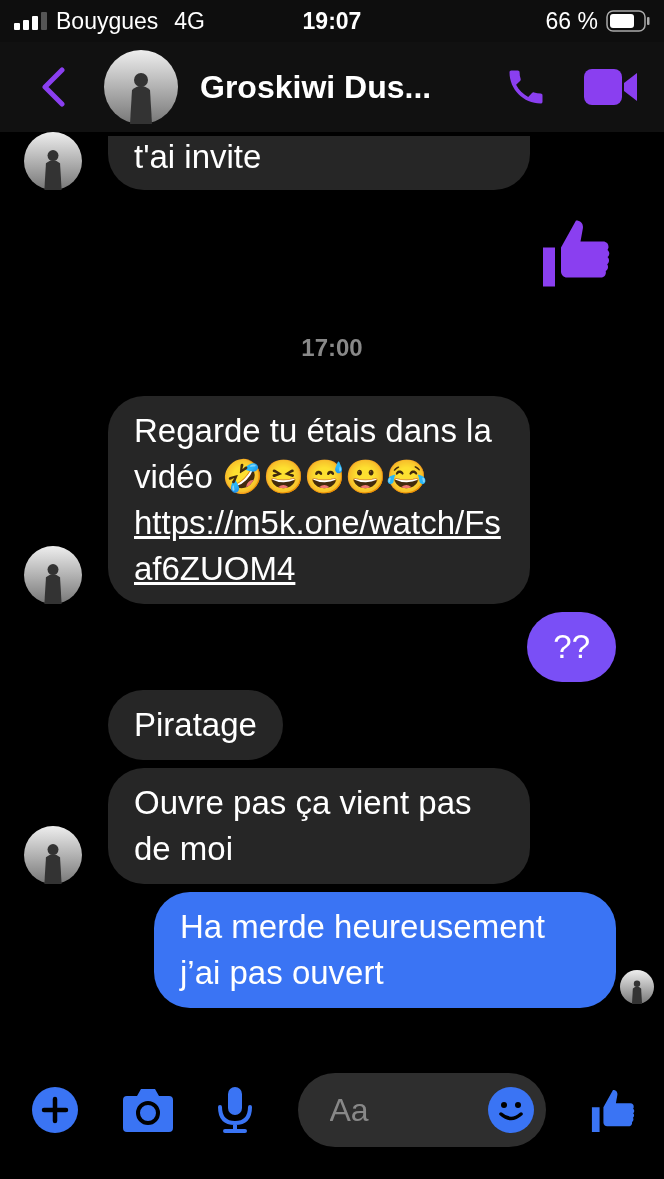 The height and width of the screenshot is (1179, 664). Describe the element at coordinates (510, 1110) in the screenshot. I see `emoji-icon` at that location.